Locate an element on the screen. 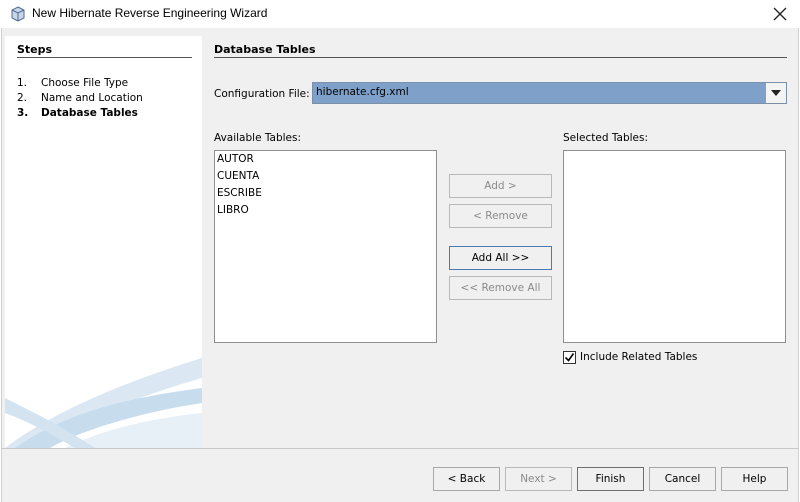 This screenshot has width=800, height=502. remove-all-button: << Remove All is located at coordinates (500, 288).